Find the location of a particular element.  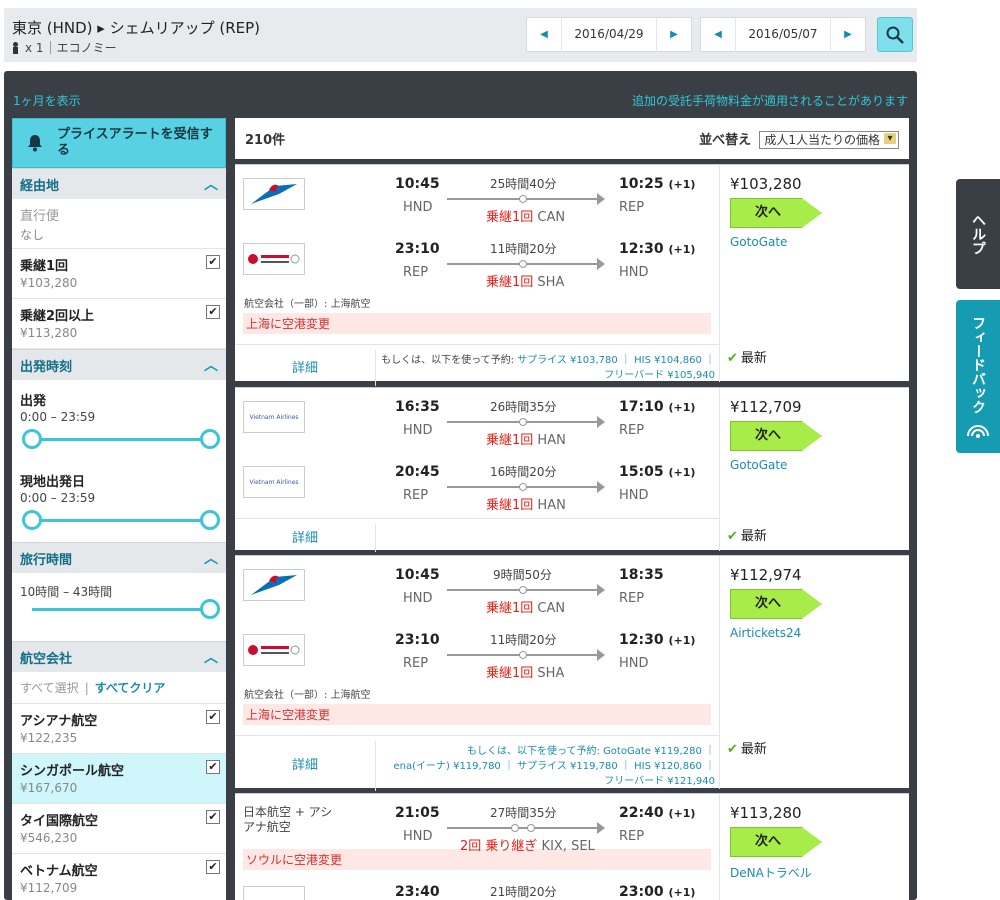

depart-time: 10:45 is located at coordinates (417, 575).